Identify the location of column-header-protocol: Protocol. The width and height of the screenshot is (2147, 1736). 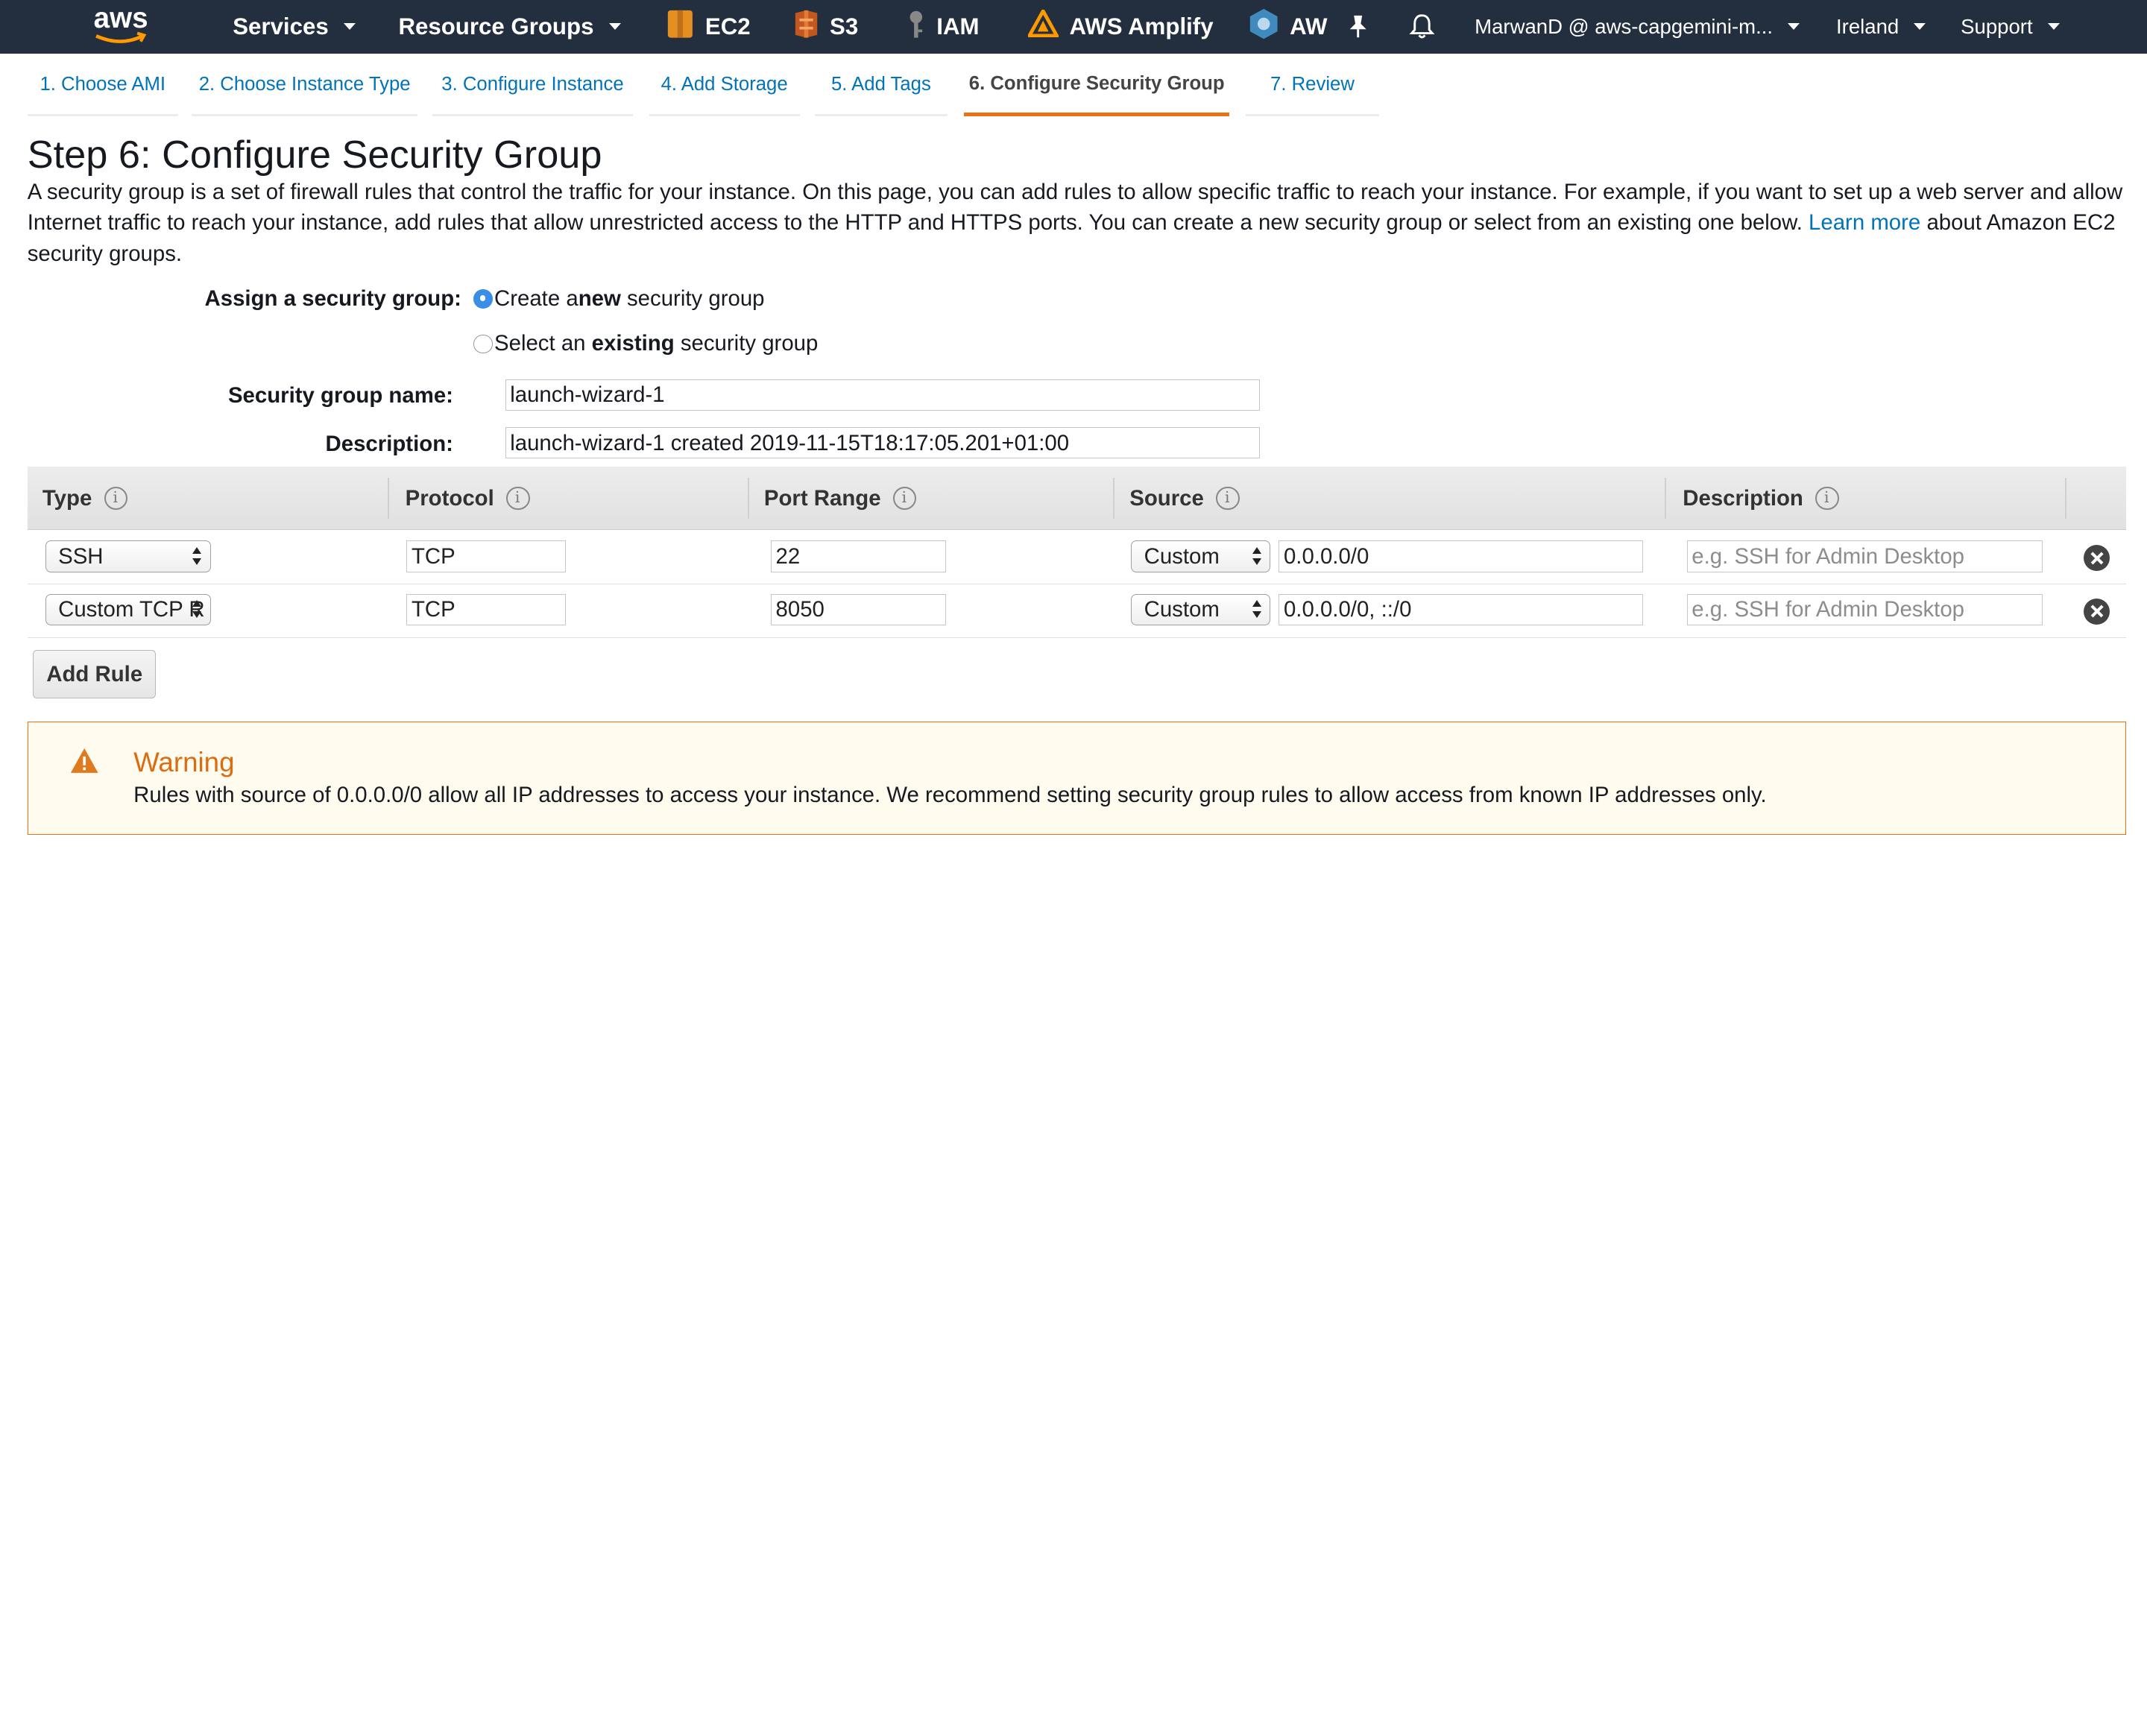
(468, 498).